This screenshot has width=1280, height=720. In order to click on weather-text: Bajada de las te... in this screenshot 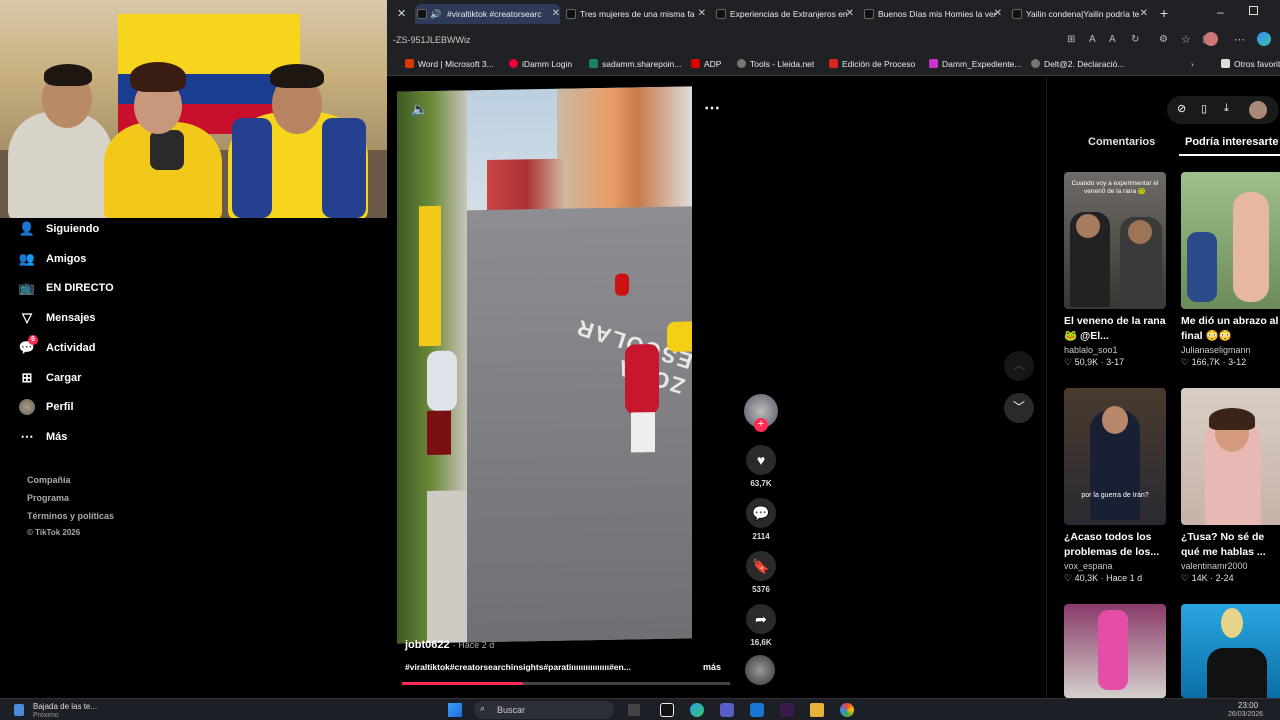, I will do `click(65, 706)`.